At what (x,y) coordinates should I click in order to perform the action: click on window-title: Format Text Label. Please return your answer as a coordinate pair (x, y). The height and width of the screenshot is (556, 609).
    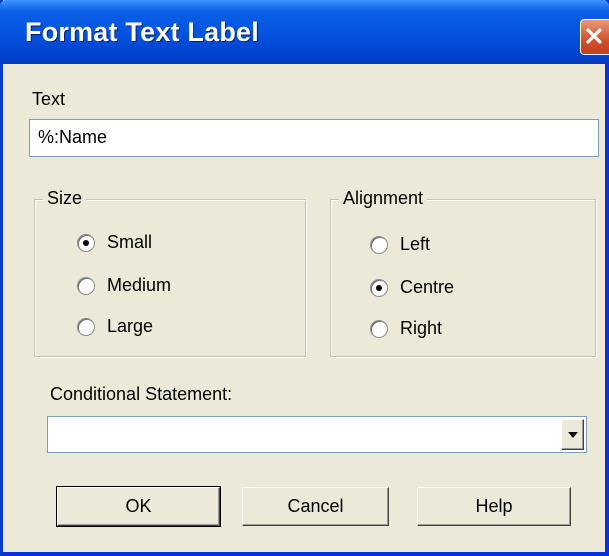
    Looking at the image, I should click on (142, 32).